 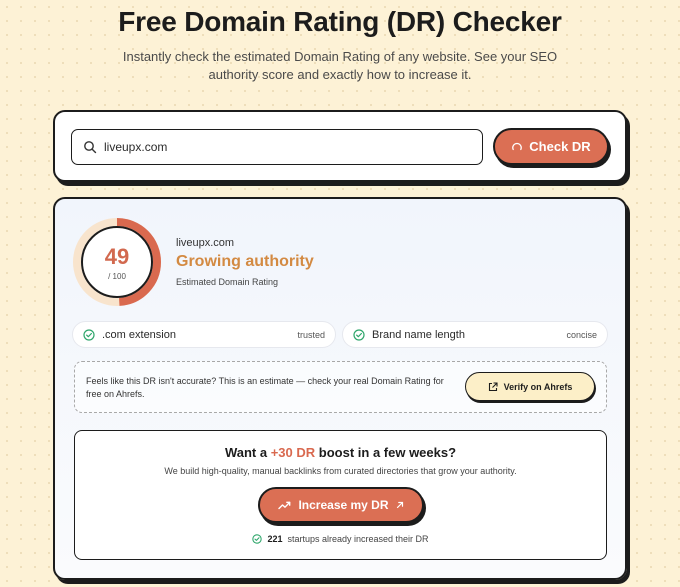 What do you see at coordinates (343, 505) in the screenshot?
I see `increase-dr-label: Increase my DR` at bounding box center [343, 505].